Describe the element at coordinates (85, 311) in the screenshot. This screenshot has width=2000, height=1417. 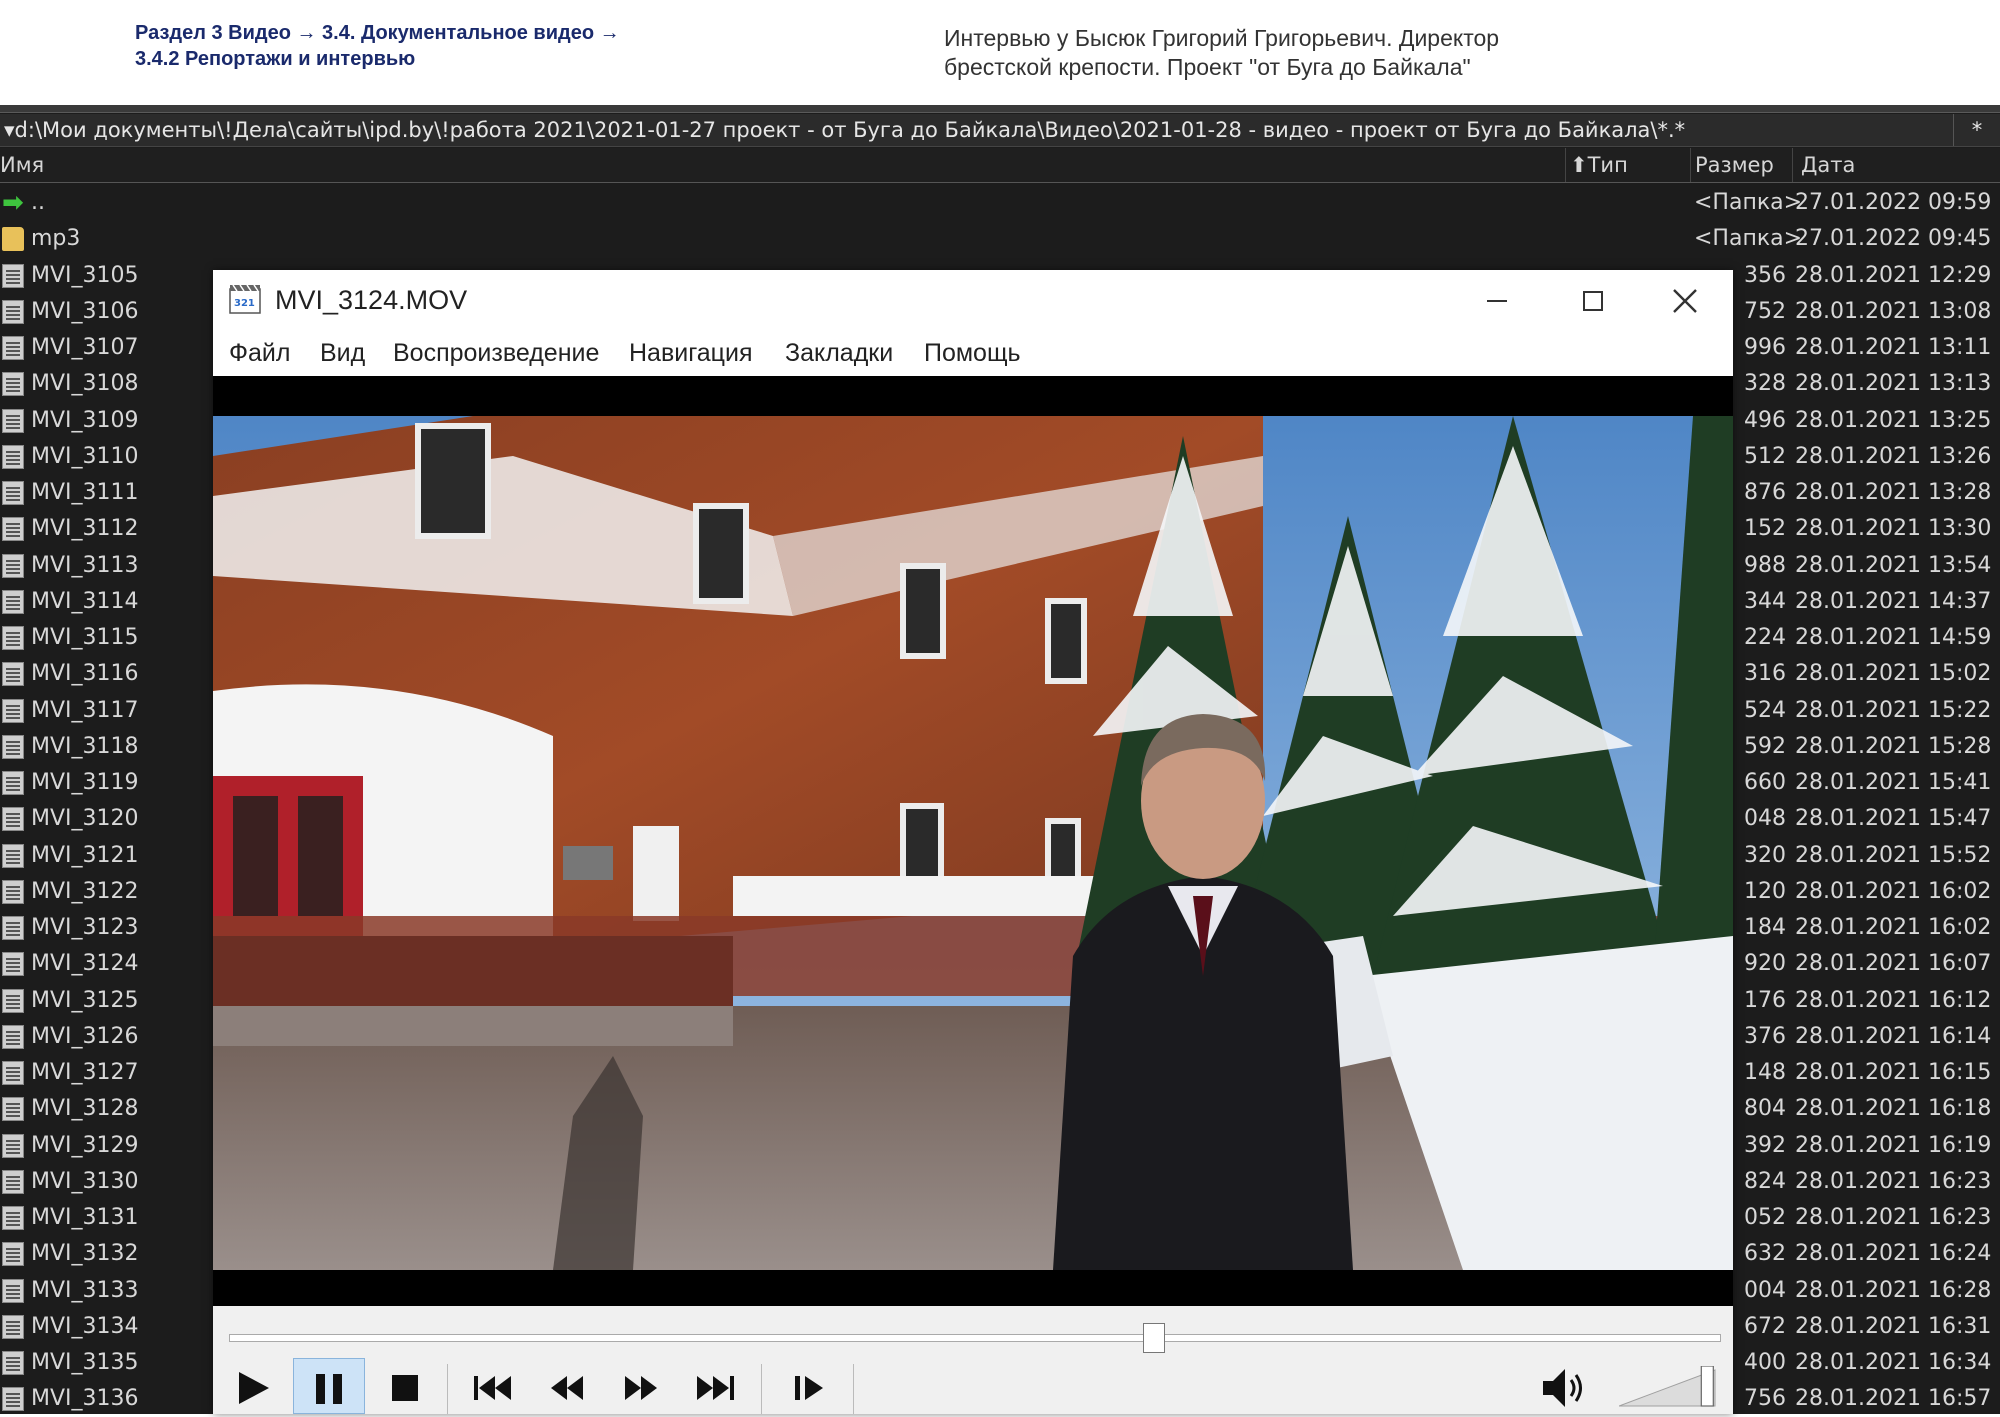
I see `file-name: MVI_3106` at that location.